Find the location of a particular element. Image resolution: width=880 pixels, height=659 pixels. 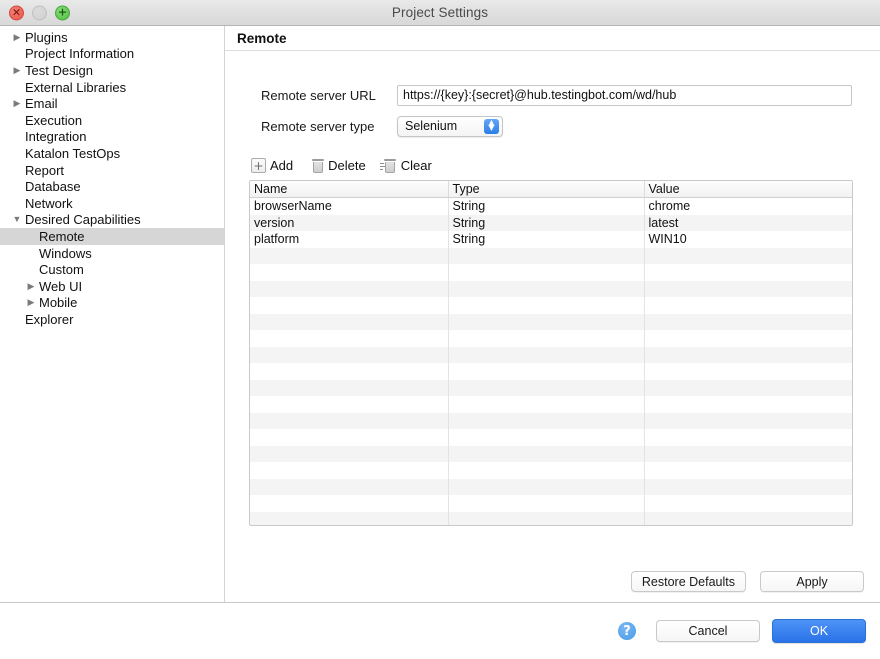

clear-capabilities-button: Clear is located at coordinates (406, 165).